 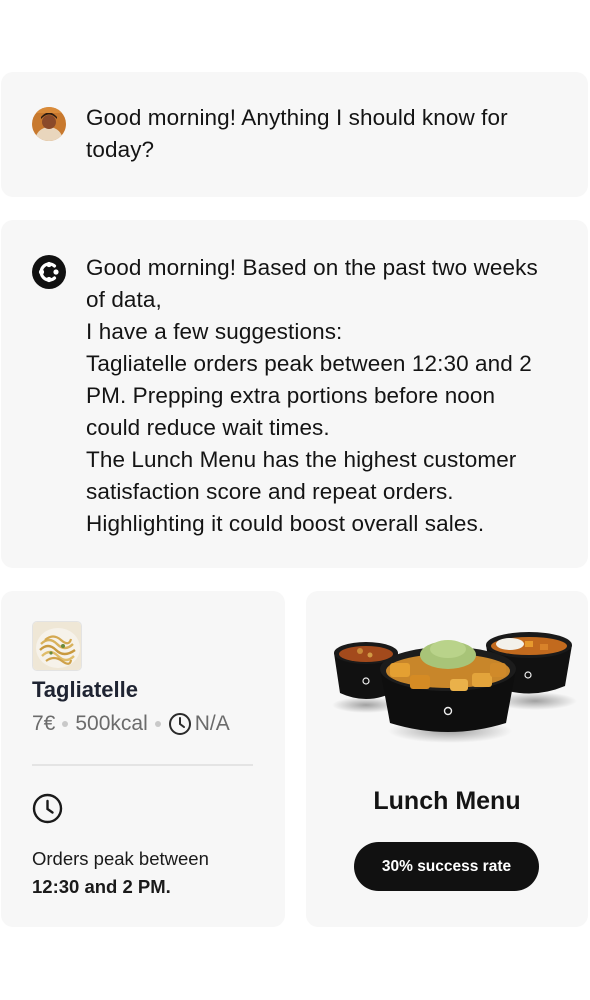 What do you see at coordinates (120, 873) in the screenshot?
I see `peak-info: Orders peak between 12:30 and 2 PM.` at bounding box center [120, 873].